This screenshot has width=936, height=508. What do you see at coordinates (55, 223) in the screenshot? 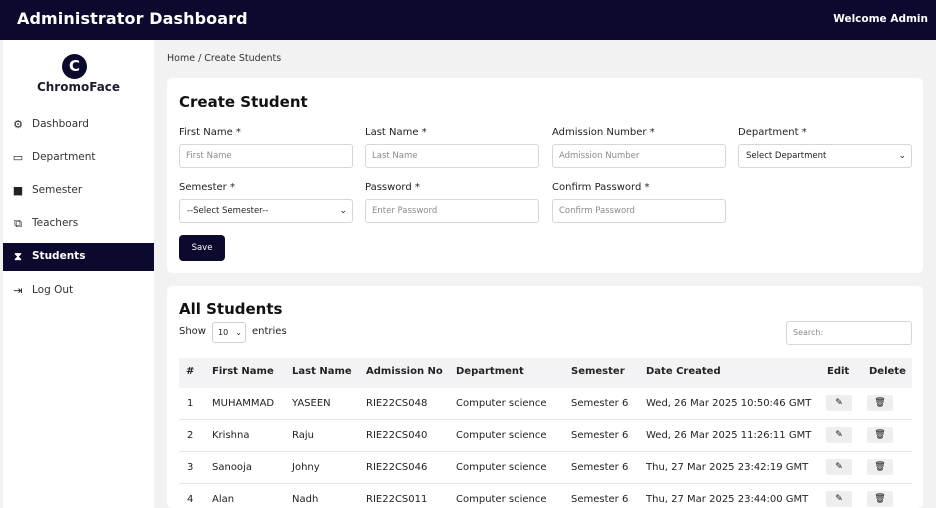
I see `sidebar-item-label: Teachers` at bounding box center [55, 223].